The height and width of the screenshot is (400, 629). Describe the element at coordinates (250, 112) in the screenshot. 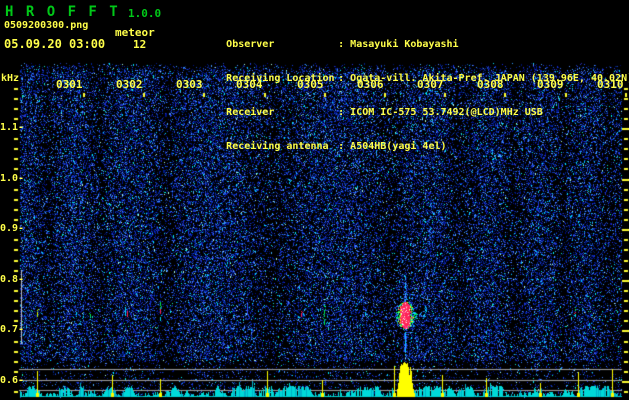

I see `info-label: Receiver` at that location.